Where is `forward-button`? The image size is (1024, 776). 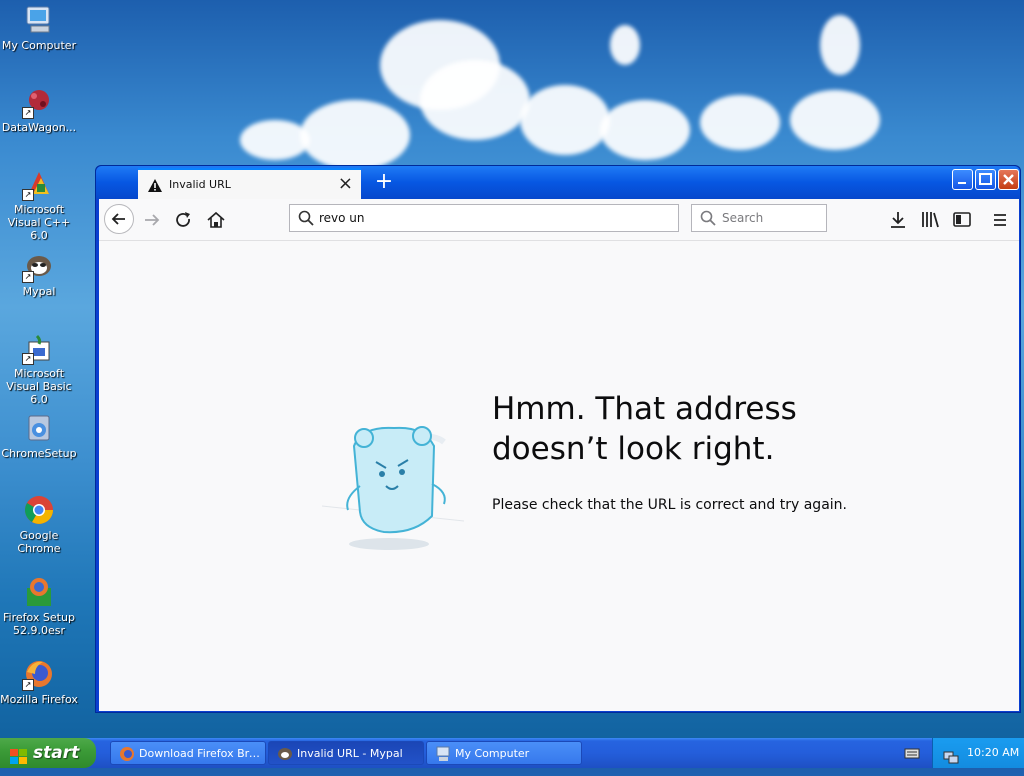 forward-button is located at coordinates (152, 220).